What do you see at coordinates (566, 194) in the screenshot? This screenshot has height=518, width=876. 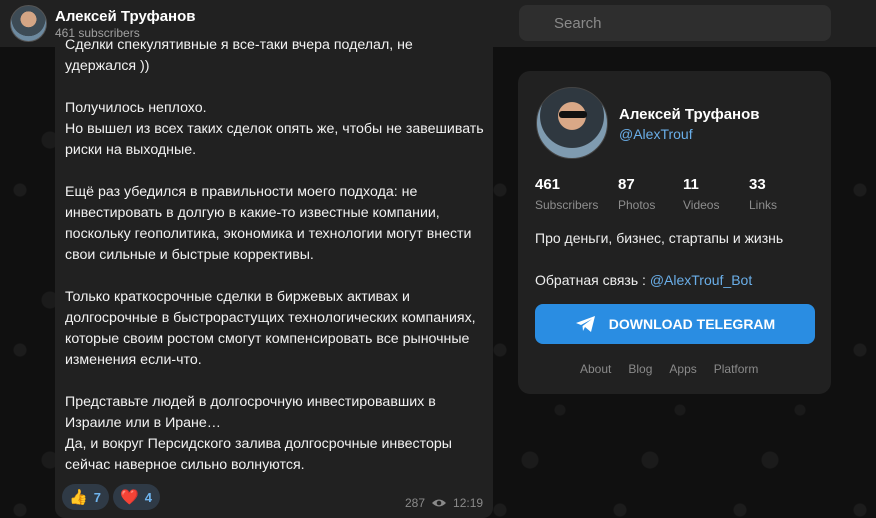 I see `stat-subscribers: 461 Subscribers` at bounding box center [566, 194].